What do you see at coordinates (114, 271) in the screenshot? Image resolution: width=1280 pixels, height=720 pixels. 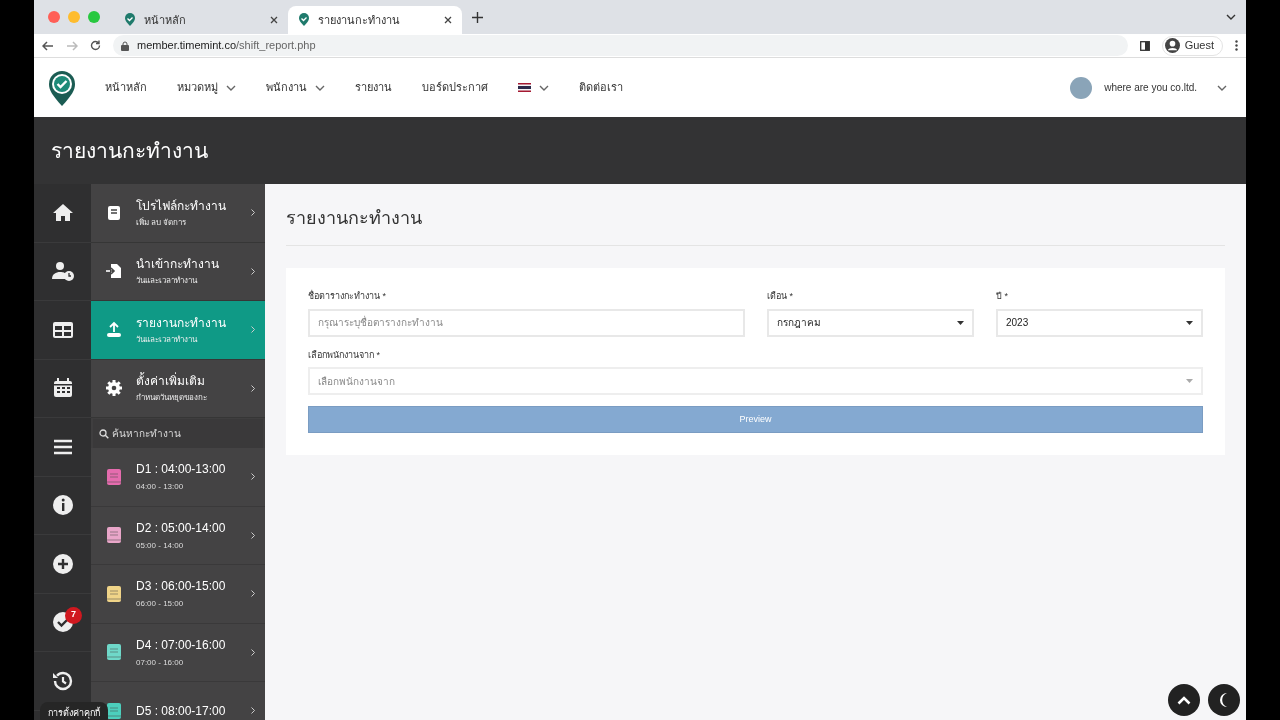 I see `import-file-icon` at bounding box center [114, 271].